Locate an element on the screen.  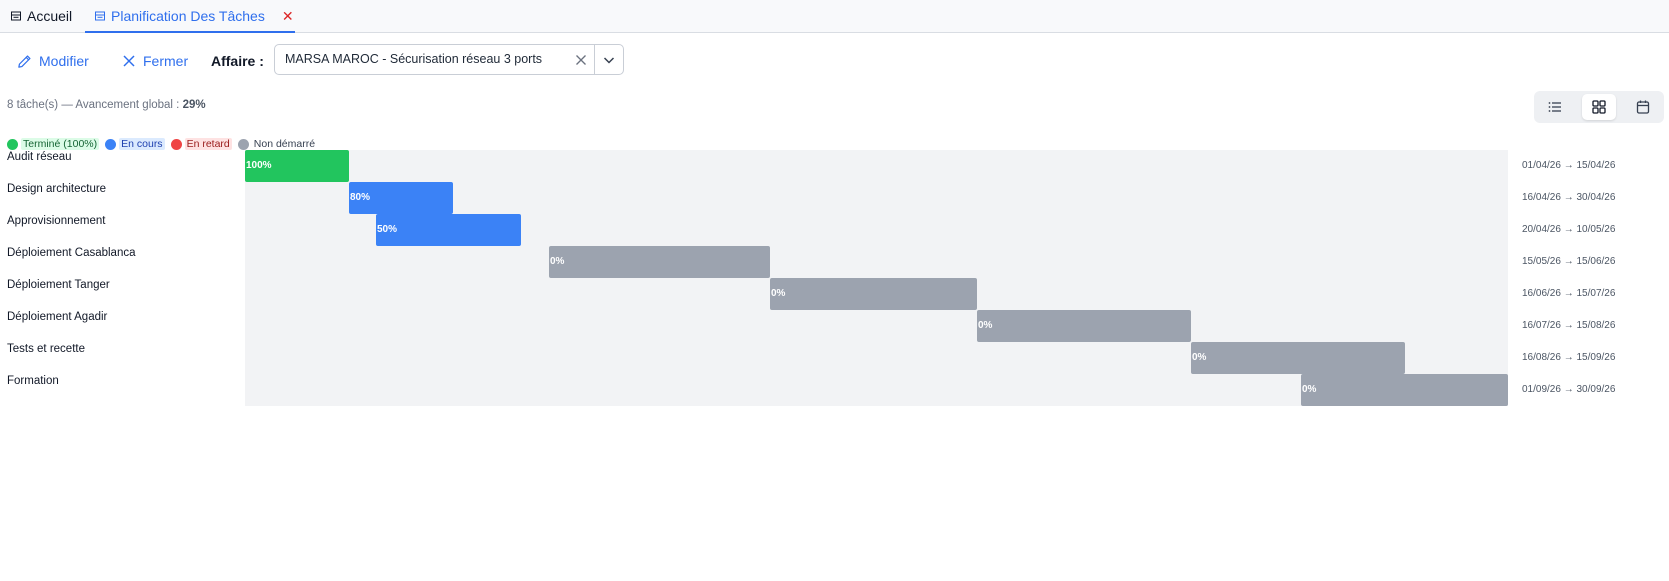
list-view-button is located at coordinates (1555, 107).